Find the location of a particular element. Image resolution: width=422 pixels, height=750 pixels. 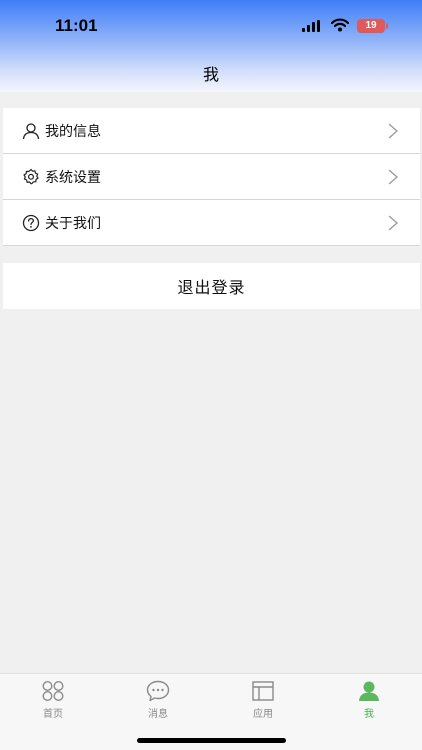

user-icon is located at coordinates (31, 131).